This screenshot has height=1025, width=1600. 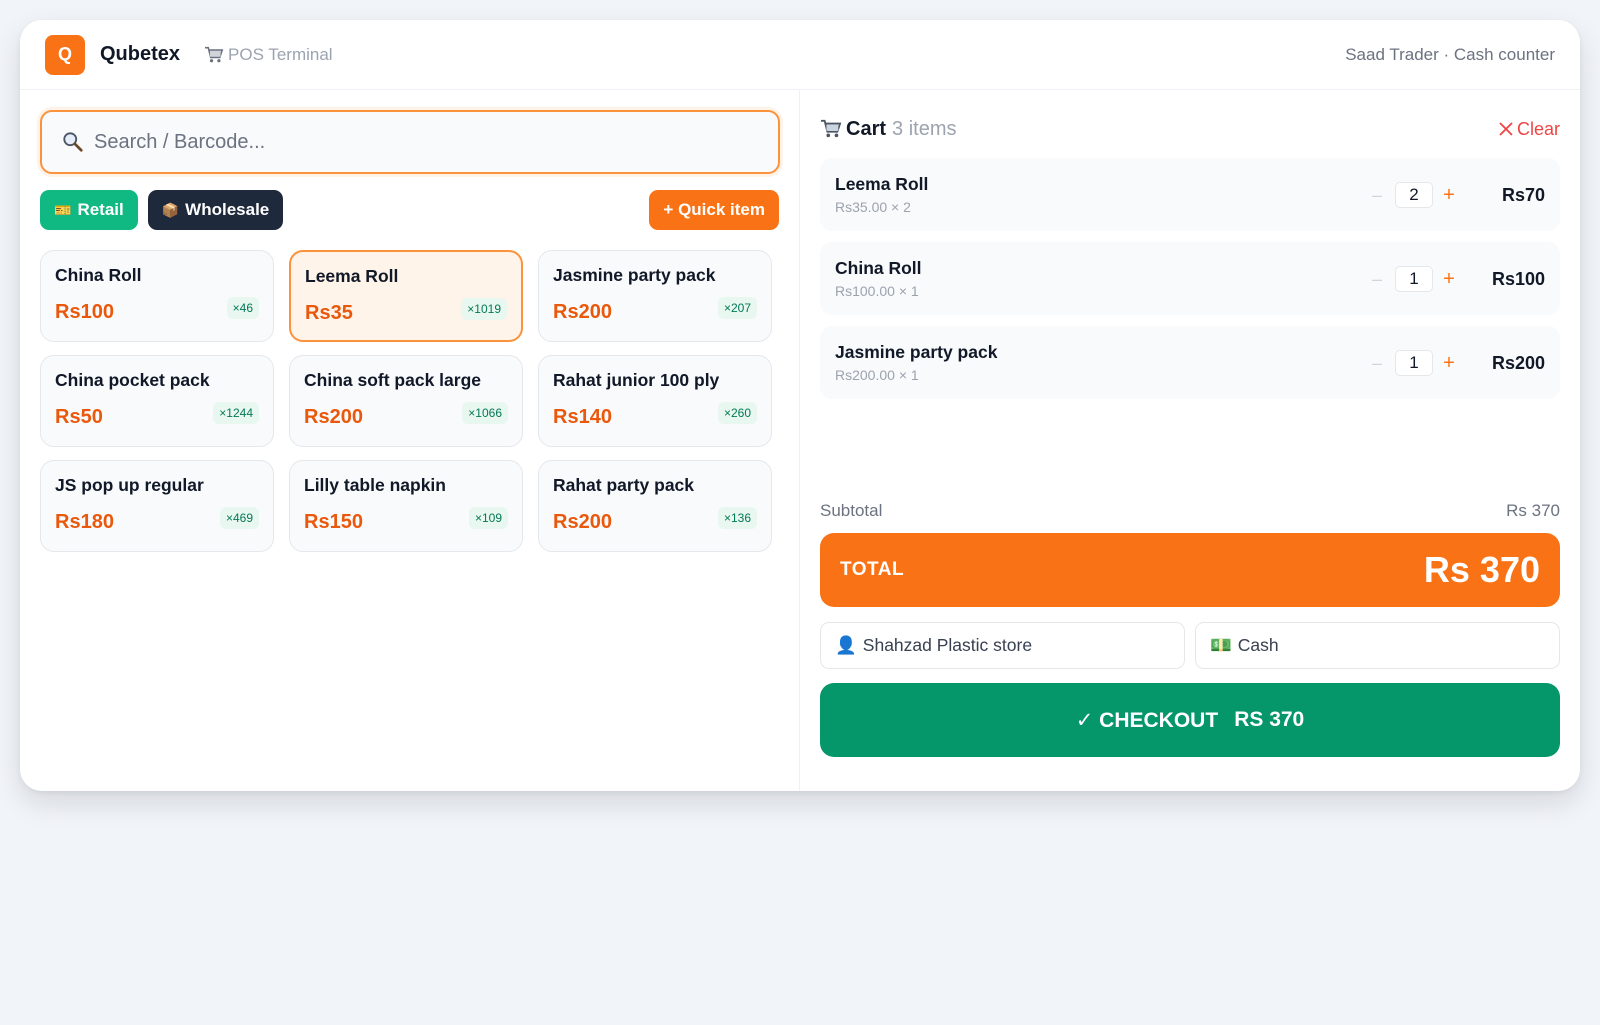 I want to click on cart-item: China Roll Rs100.00 × 1 – 1 + Rs100, so click(x=1190, y=278).